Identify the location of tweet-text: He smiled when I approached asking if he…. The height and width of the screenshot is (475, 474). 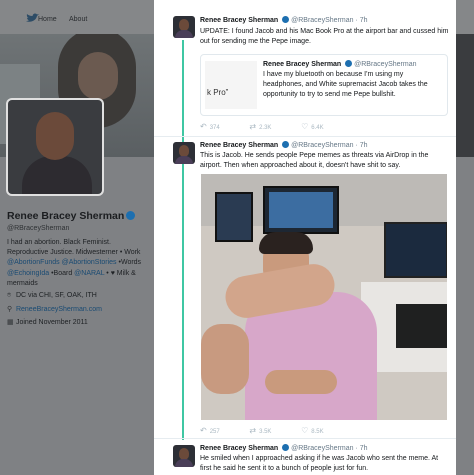
(319, 463).